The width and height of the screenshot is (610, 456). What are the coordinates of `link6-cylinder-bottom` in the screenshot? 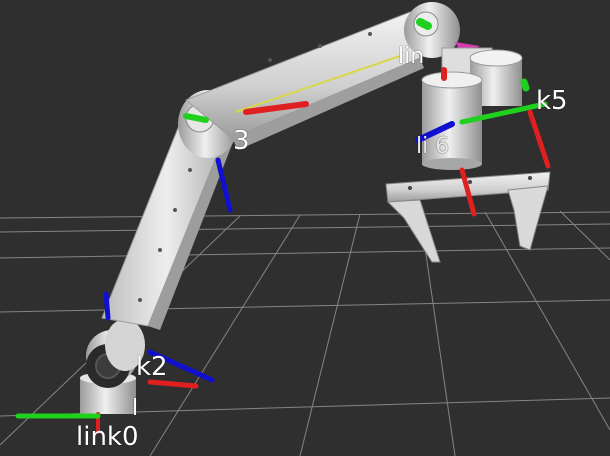 It's located at (452, 164).